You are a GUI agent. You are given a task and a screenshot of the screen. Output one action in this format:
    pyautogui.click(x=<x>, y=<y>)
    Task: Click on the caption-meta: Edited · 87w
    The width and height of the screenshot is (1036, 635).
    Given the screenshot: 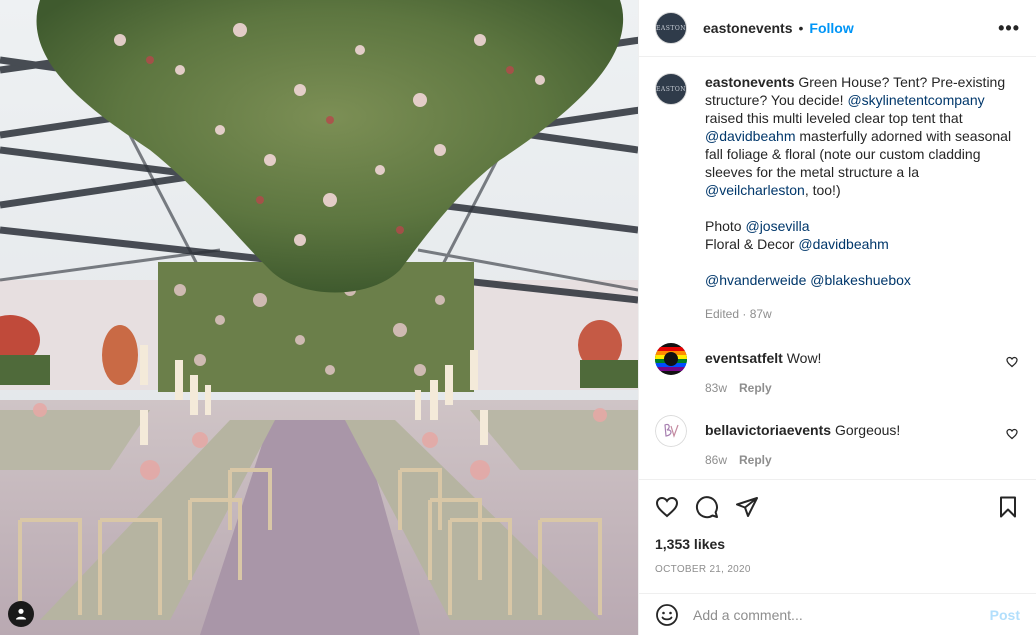 What is the action you would take?
    pyautogui.click(x=862, y=314)
    